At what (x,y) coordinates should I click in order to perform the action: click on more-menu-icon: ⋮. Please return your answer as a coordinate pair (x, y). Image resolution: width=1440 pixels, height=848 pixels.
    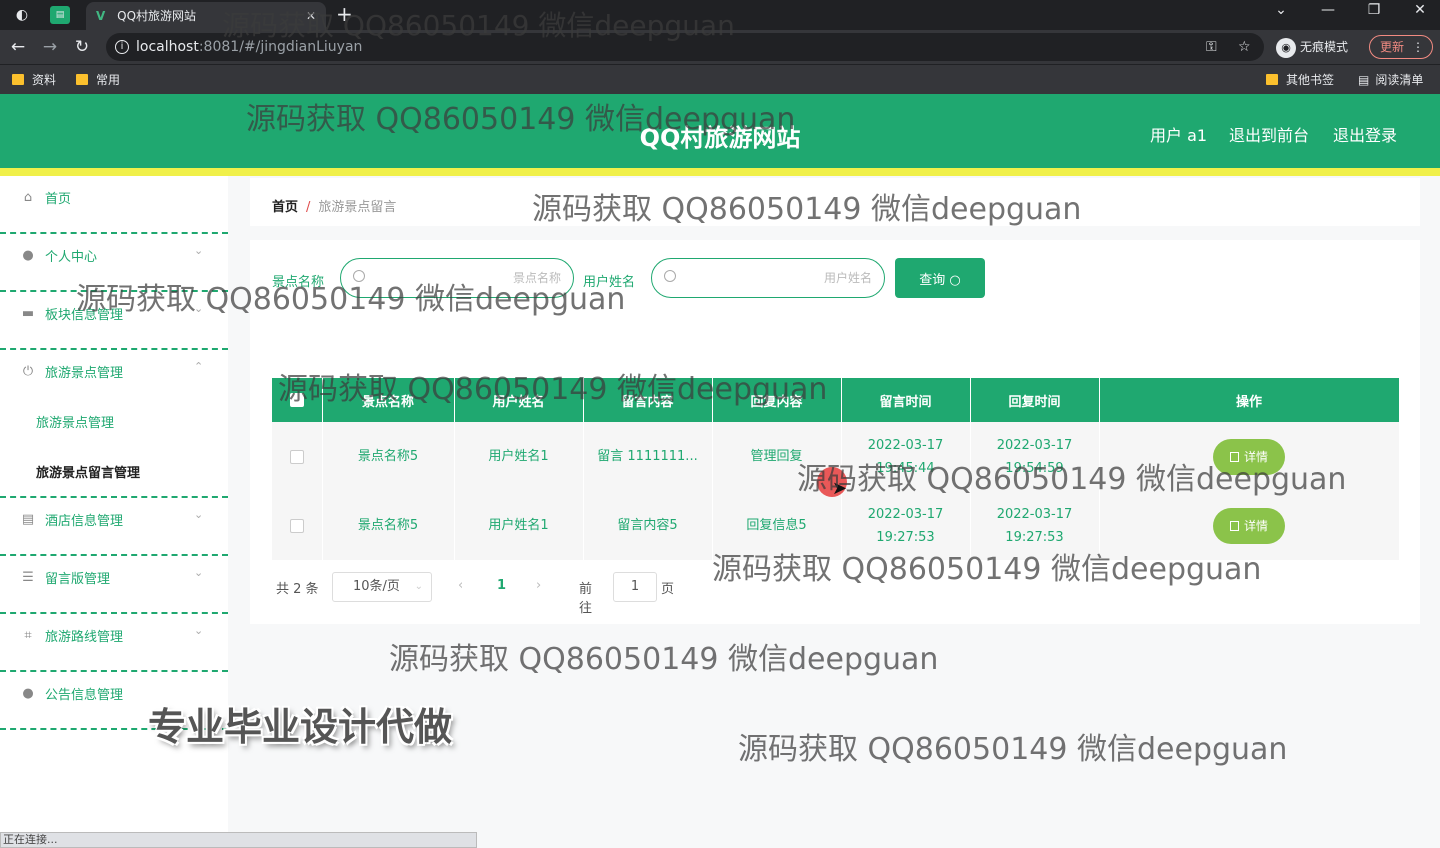
    Looking at the image, I should click on (1418, 47).